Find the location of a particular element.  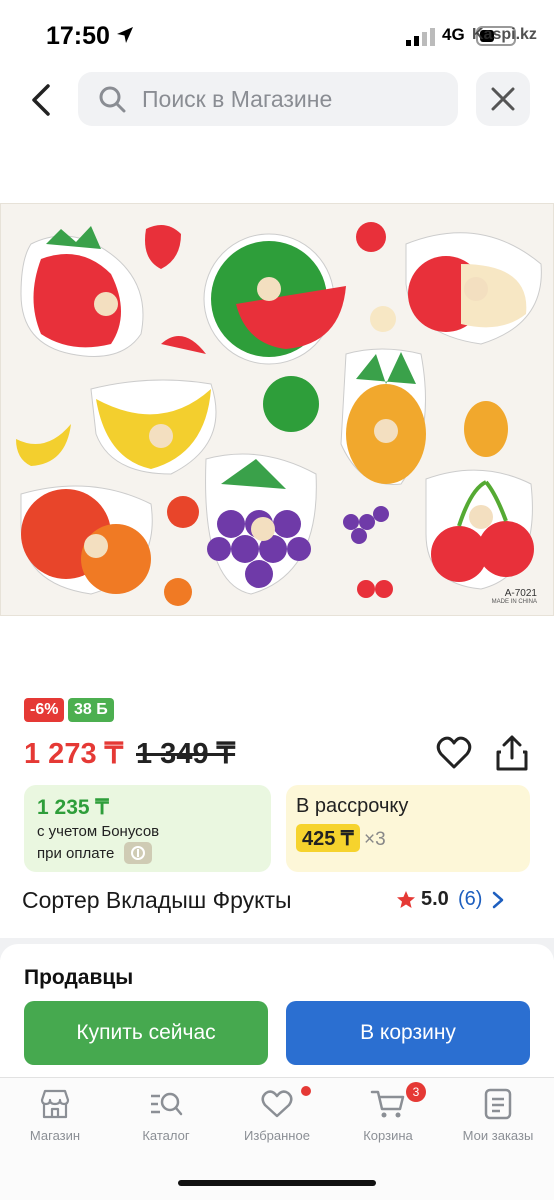

store-icon is located at coordinates (55, 1104).